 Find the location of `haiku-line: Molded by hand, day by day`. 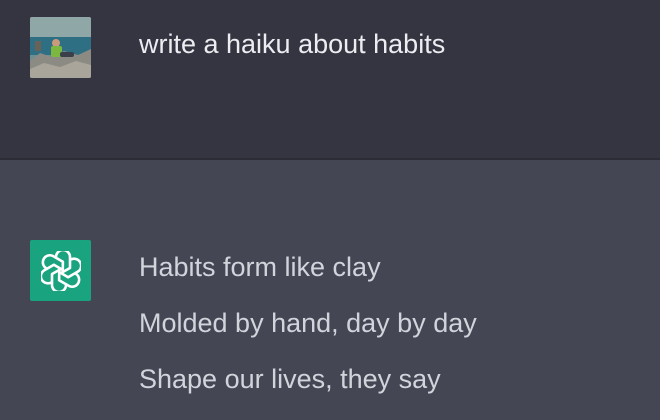

haiku-line: Molded by hand, day by day is located at coordinates (308, 323).